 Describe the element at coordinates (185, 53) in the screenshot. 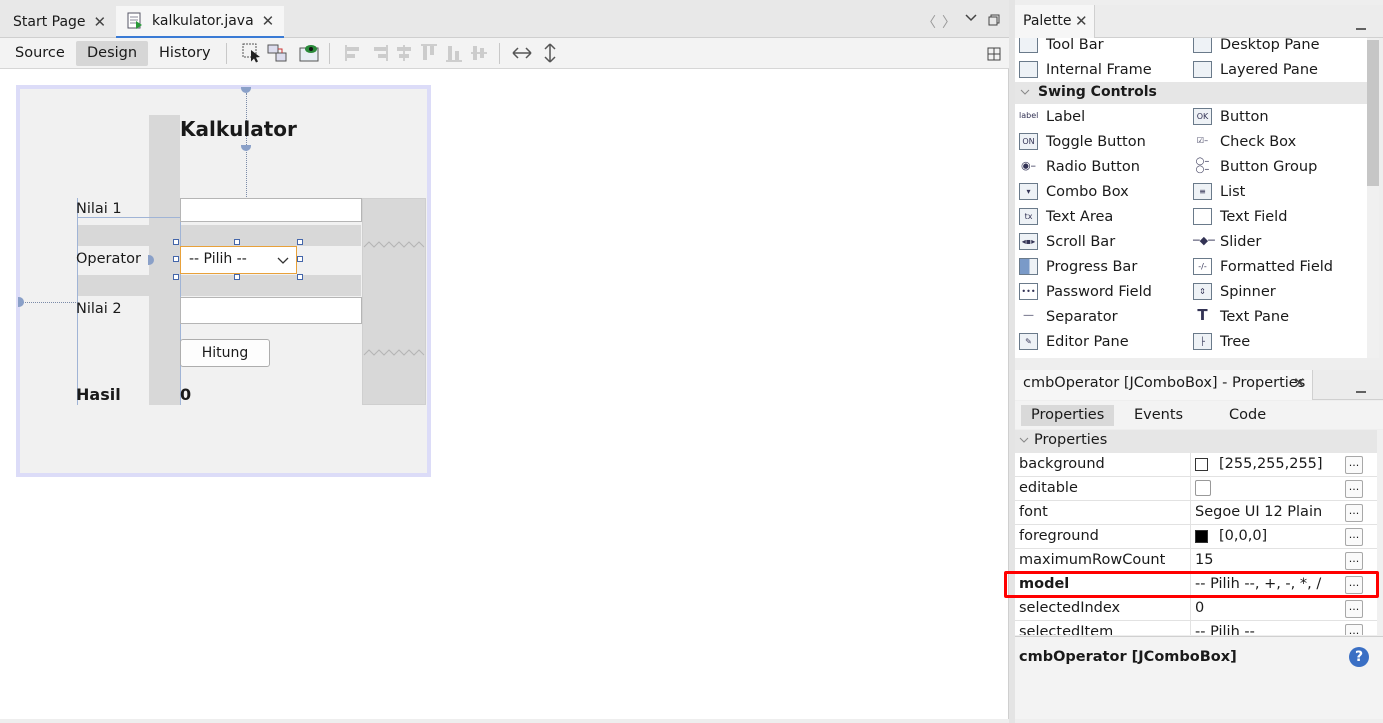

I see `view-history: History` at that location.